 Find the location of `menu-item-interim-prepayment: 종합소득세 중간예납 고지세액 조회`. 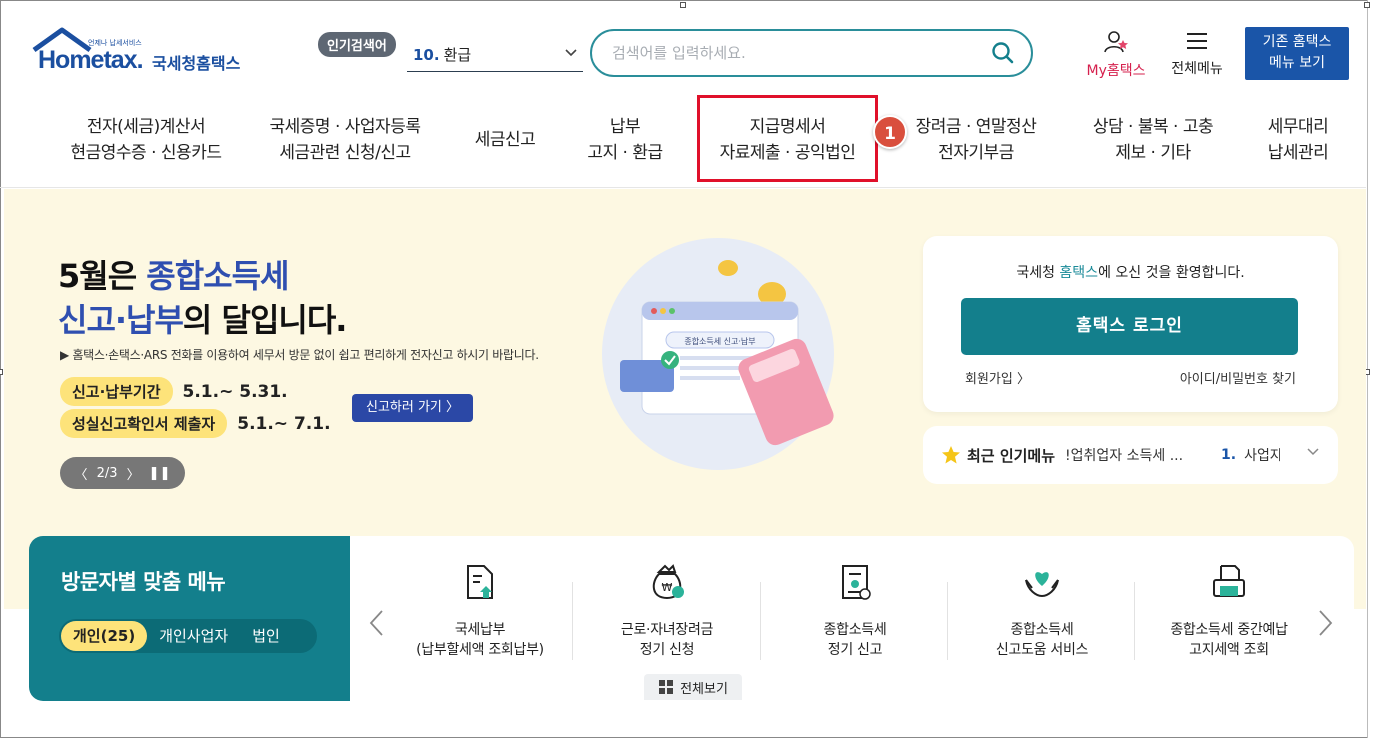

menu-item-interim-prepayment: 종합소득세 중간예납 고지세액 조회 is located at coordinates (1229, 611).